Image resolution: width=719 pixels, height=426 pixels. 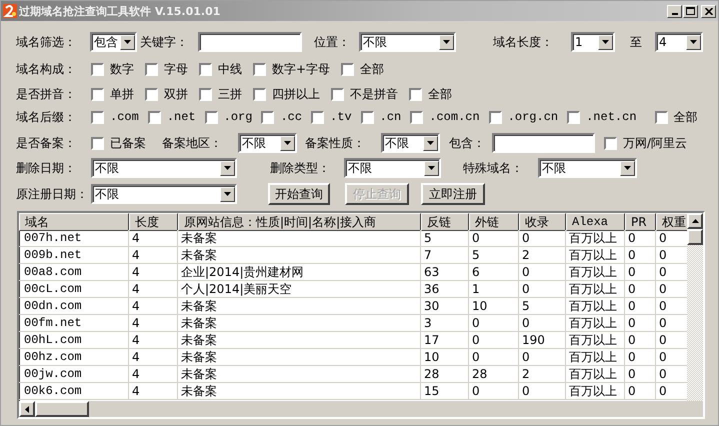 What do you see at coordinates (655, 143) in the screenshot?
I see `checkbox-label: 万网/阿里云` at bounding box center [655, 143].